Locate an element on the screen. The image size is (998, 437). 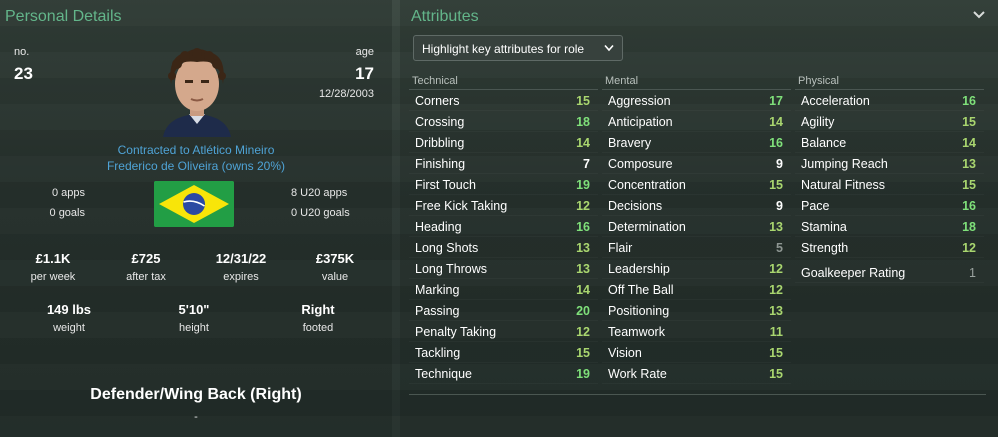
player-height: 5'10" height is located at coordinates (194, 318).